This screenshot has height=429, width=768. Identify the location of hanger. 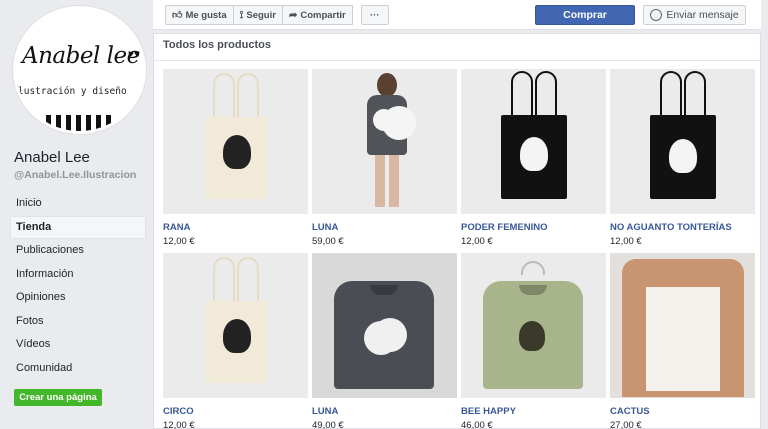
(533, 268).